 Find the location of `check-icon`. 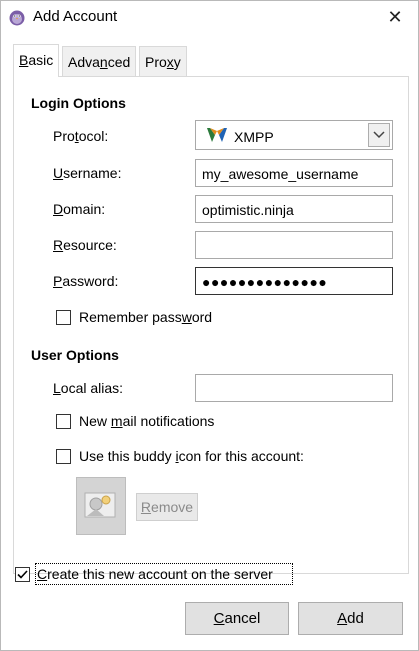

check-icon is located at coordinates (22, 574).